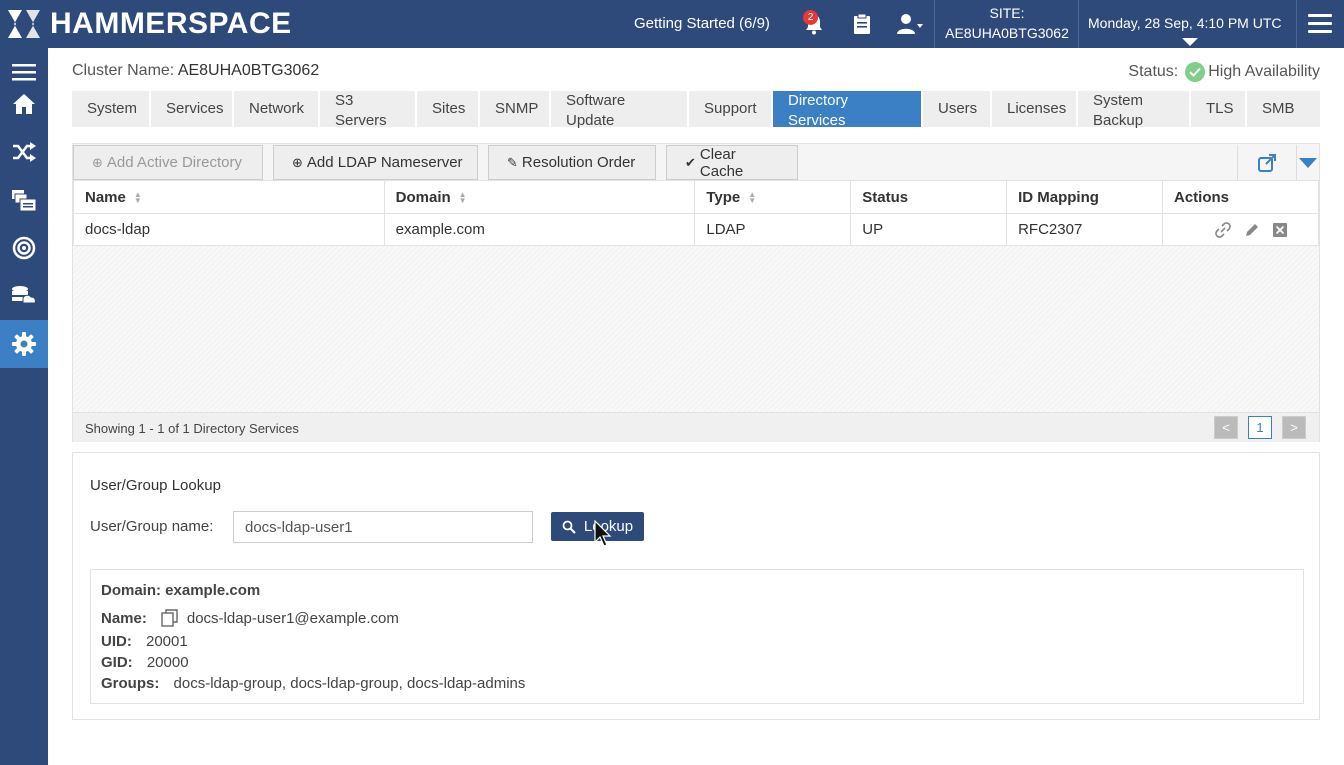  What do you see at coordinates (111, 109) in the screenshot?
I see `tab-system: System` at bounding box center [111, 109].